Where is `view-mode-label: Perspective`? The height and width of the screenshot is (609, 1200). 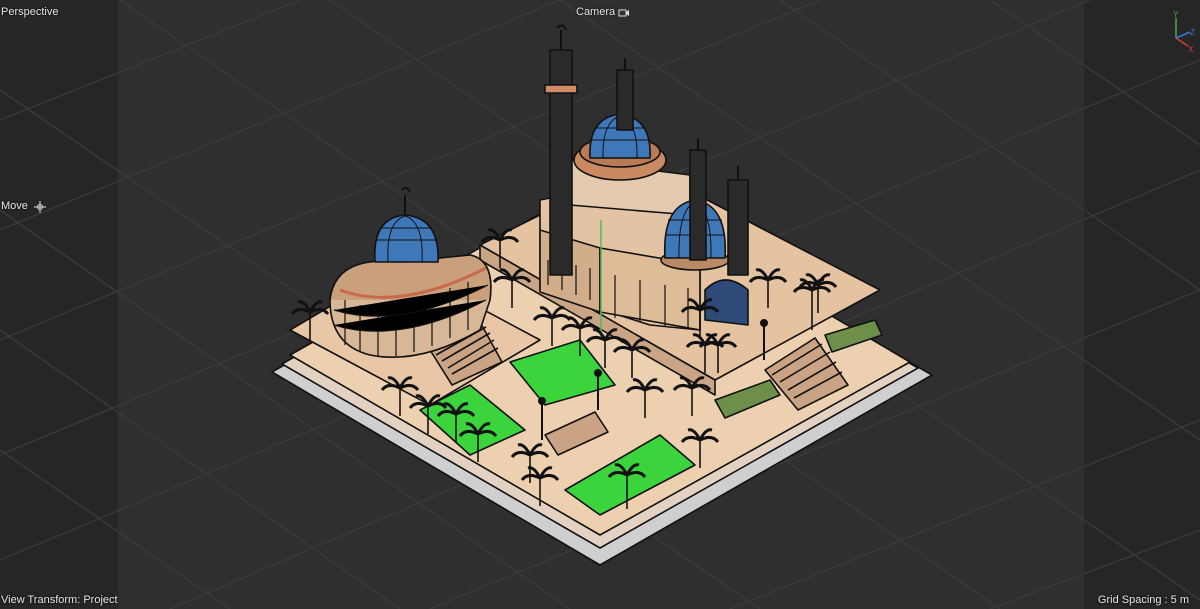
view-mode-label: Perspective is located at coordinates (29, 12).